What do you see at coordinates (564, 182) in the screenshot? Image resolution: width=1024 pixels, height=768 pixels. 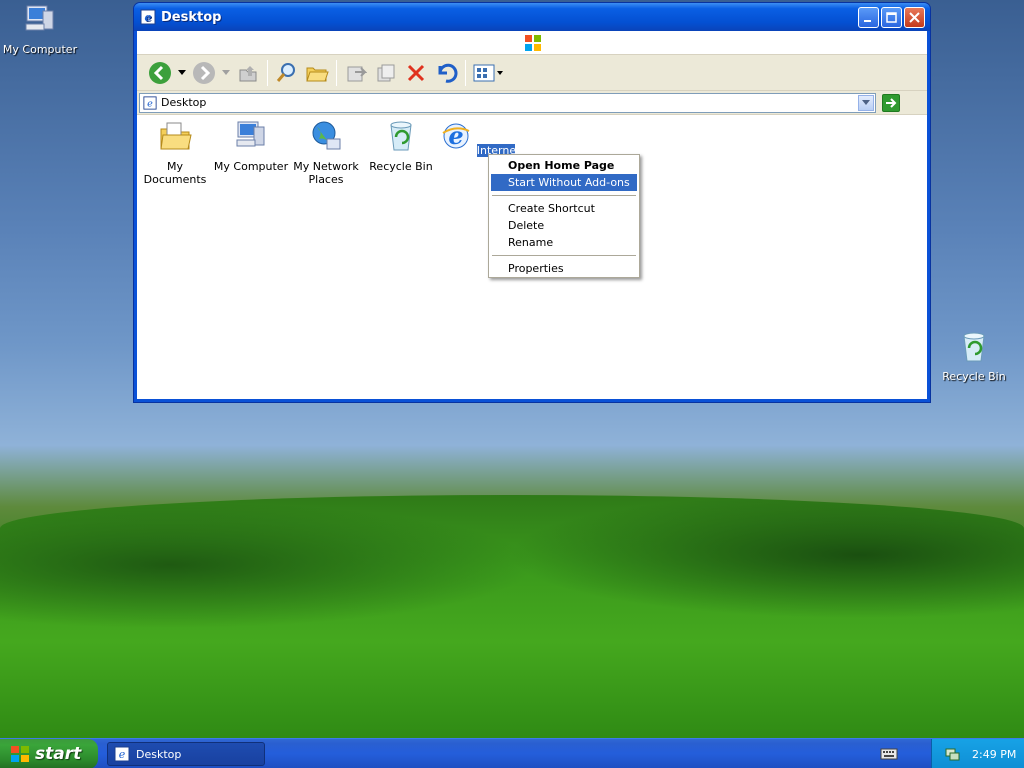 I see `menu-item-start-without-add-ons: Start Without Add-ons` at bounding box center [564, 182].